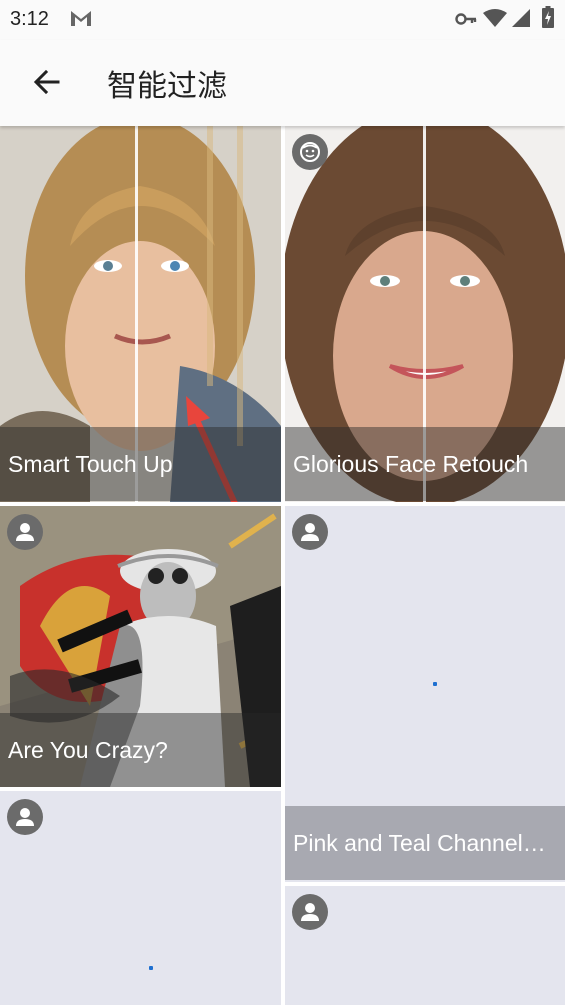 The width and height of the screenshot is (565, 1005). I want to click on filter-name-label: Glorious Face Retouch, so click(411, 463).